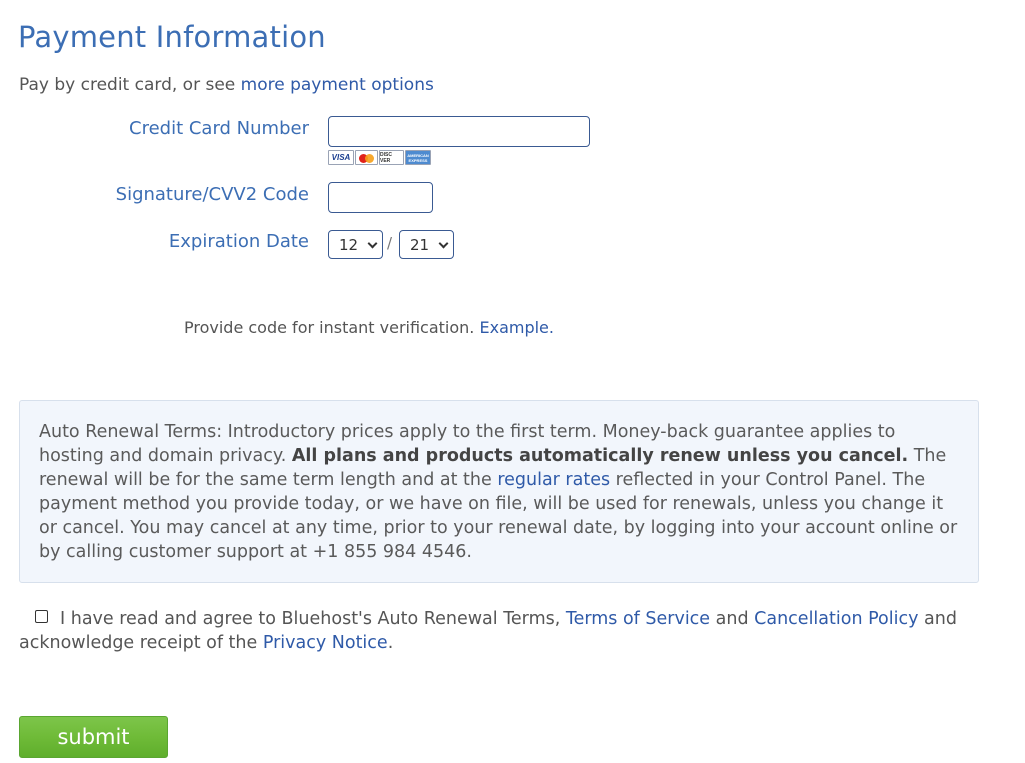 Image resolution: width=1025 pixels, height=763 pixels. What do you see at coordinates (391, 157) in the screenshot?
I see `discover-card-icon: DISC VER` at bounding box center [391, 157].